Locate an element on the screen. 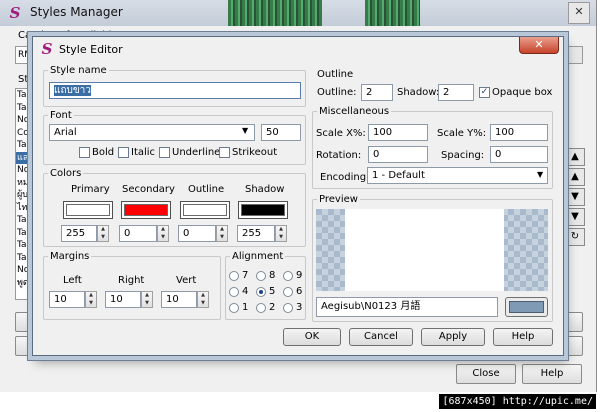 The image size is (600, 412). spacing-value: 0 is located at coordinates (498, 154).